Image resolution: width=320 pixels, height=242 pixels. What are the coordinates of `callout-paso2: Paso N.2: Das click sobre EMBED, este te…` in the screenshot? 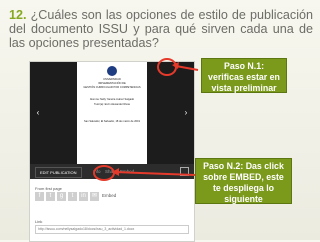 It's located at (243, 181).